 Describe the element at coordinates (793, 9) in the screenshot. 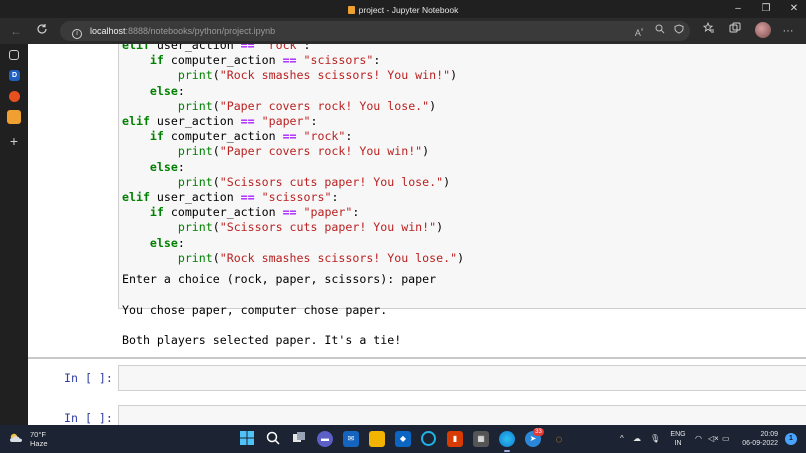

I see `close-button: ✕` at that location.